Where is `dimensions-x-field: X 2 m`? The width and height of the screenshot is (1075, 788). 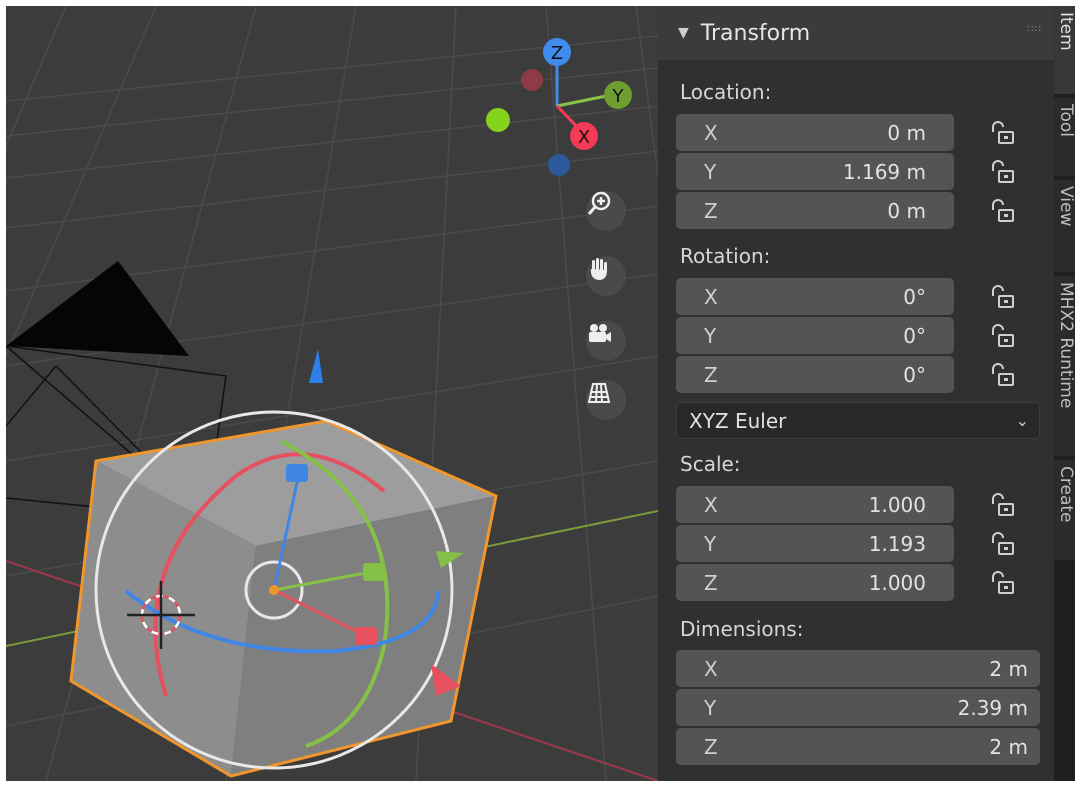 dimensions-x-field: X 2 m is located at coordinates (858, 668).